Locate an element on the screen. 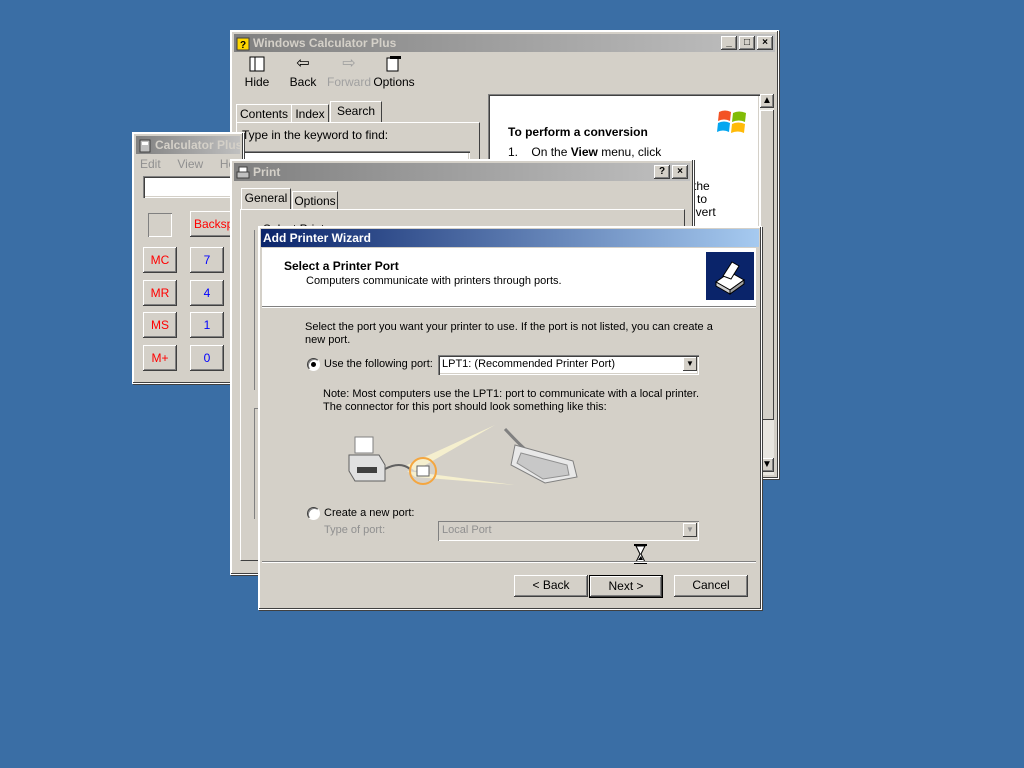 Image resolution: width=1024 pixels, height=768 pixels. help-button: ? is located at coordinates (662, 172).